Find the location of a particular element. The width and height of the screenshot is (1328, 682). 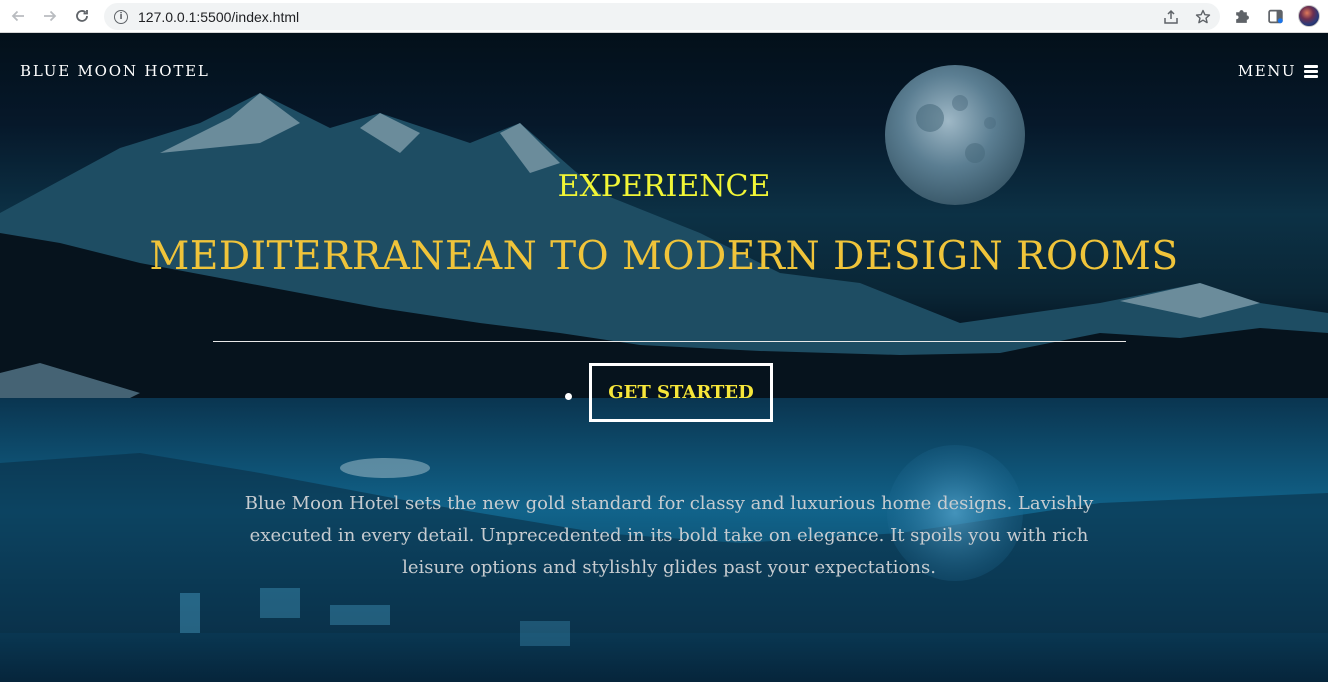

browser-toolbar: i 127.0.0.1:5500/index.html is located at coordinates (664, 16).